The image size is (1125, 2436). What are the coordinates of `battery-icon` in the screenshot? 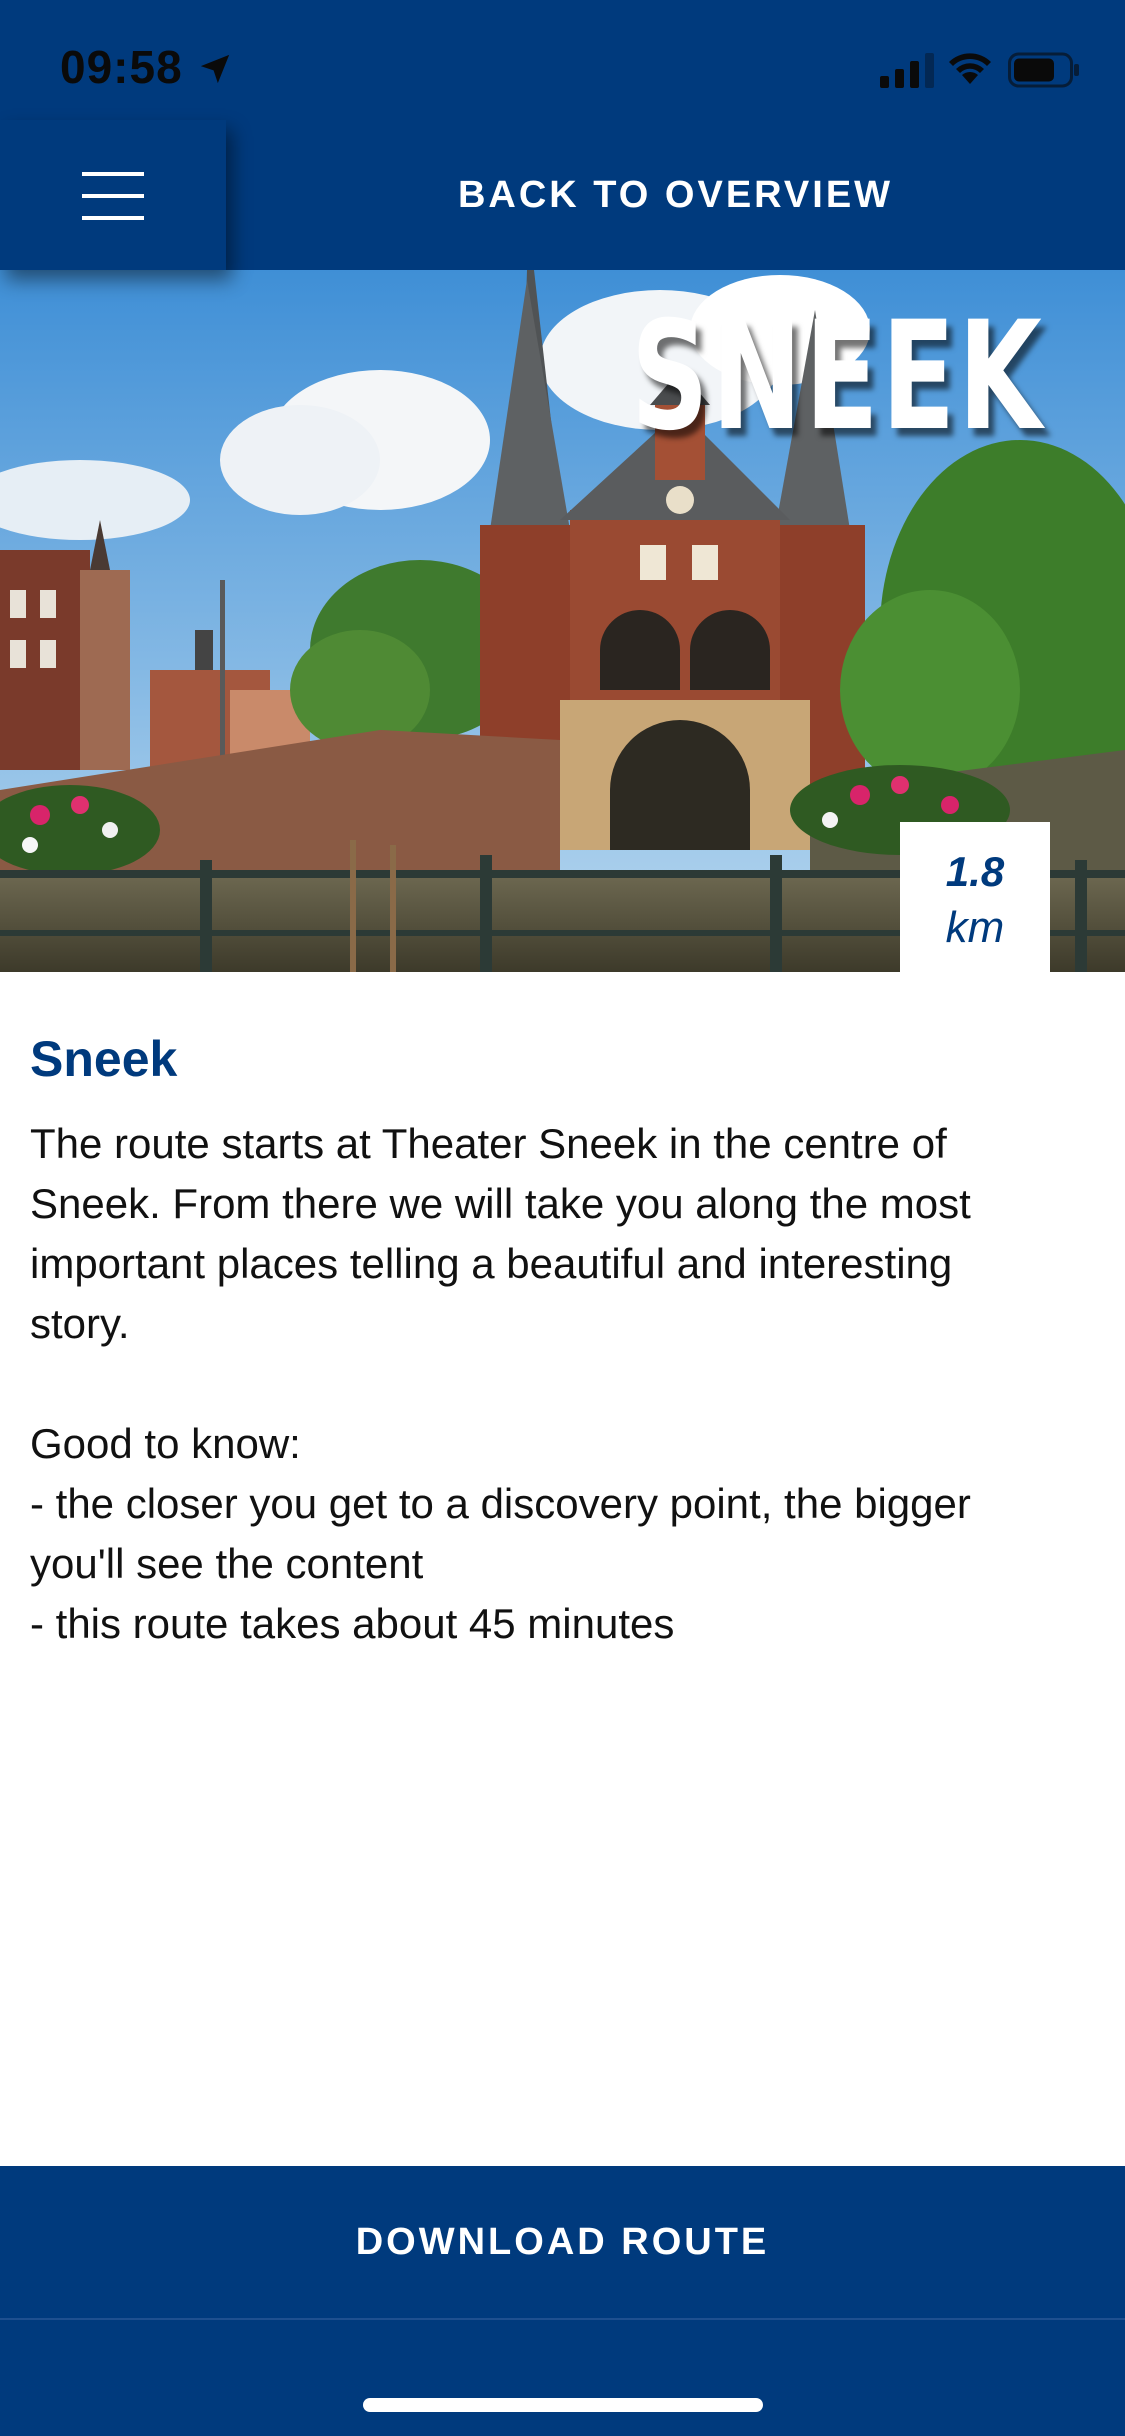 It's located at (1043, 70).